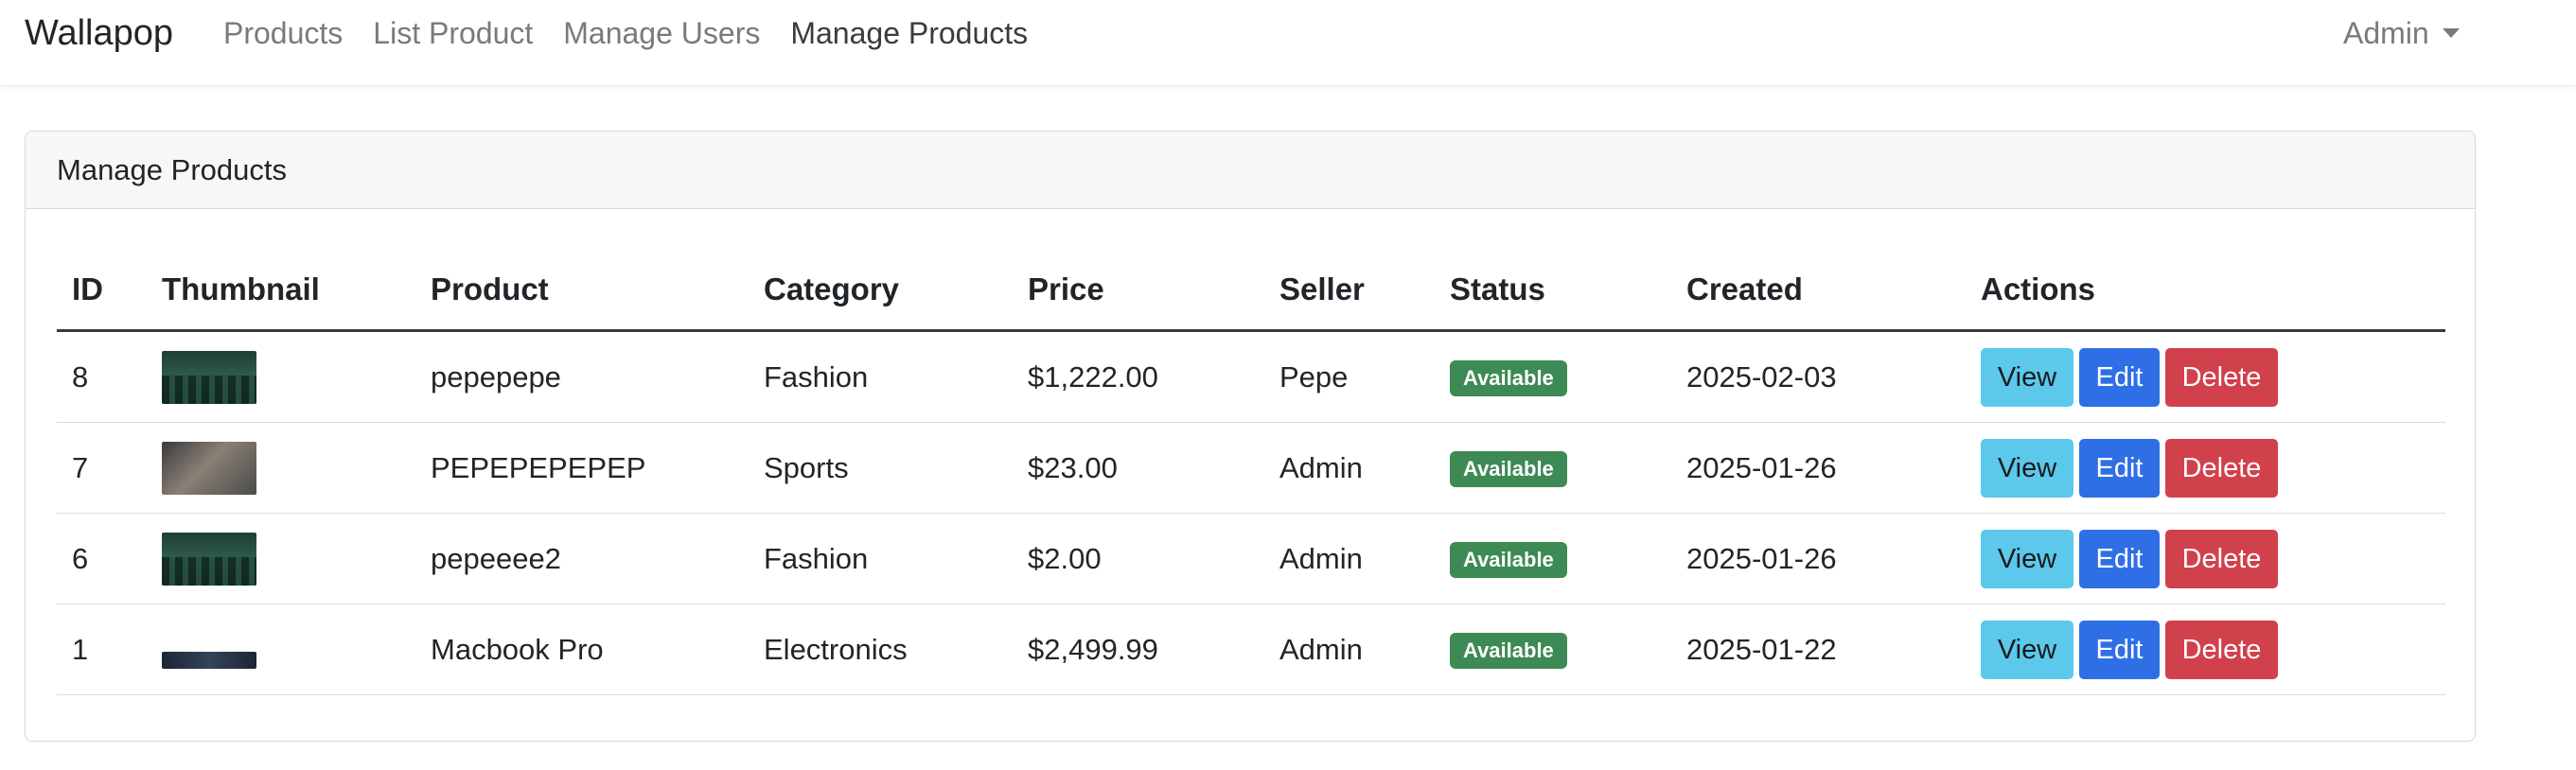 Image resolution: width=2576 pixels, height=770 pixels. What do you see at coordinates (582, 376) in the screenshot?
I see `cell-product: pepepepe` at bounding box center [582, 376].